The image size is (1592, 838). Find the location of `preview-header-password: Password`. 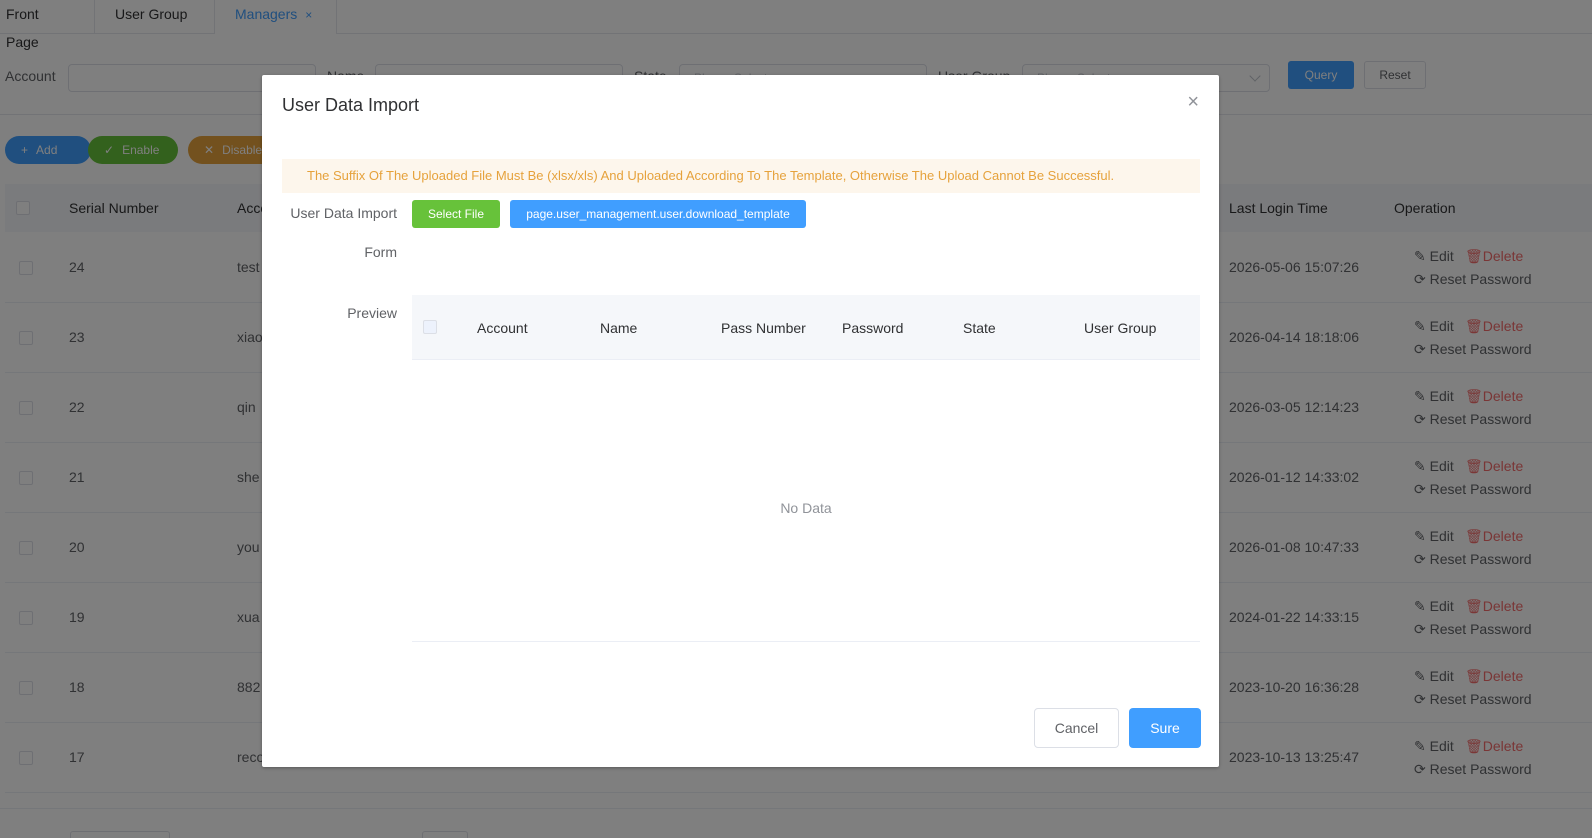

preview-header-password: Password is located at coordinates (873, 328).